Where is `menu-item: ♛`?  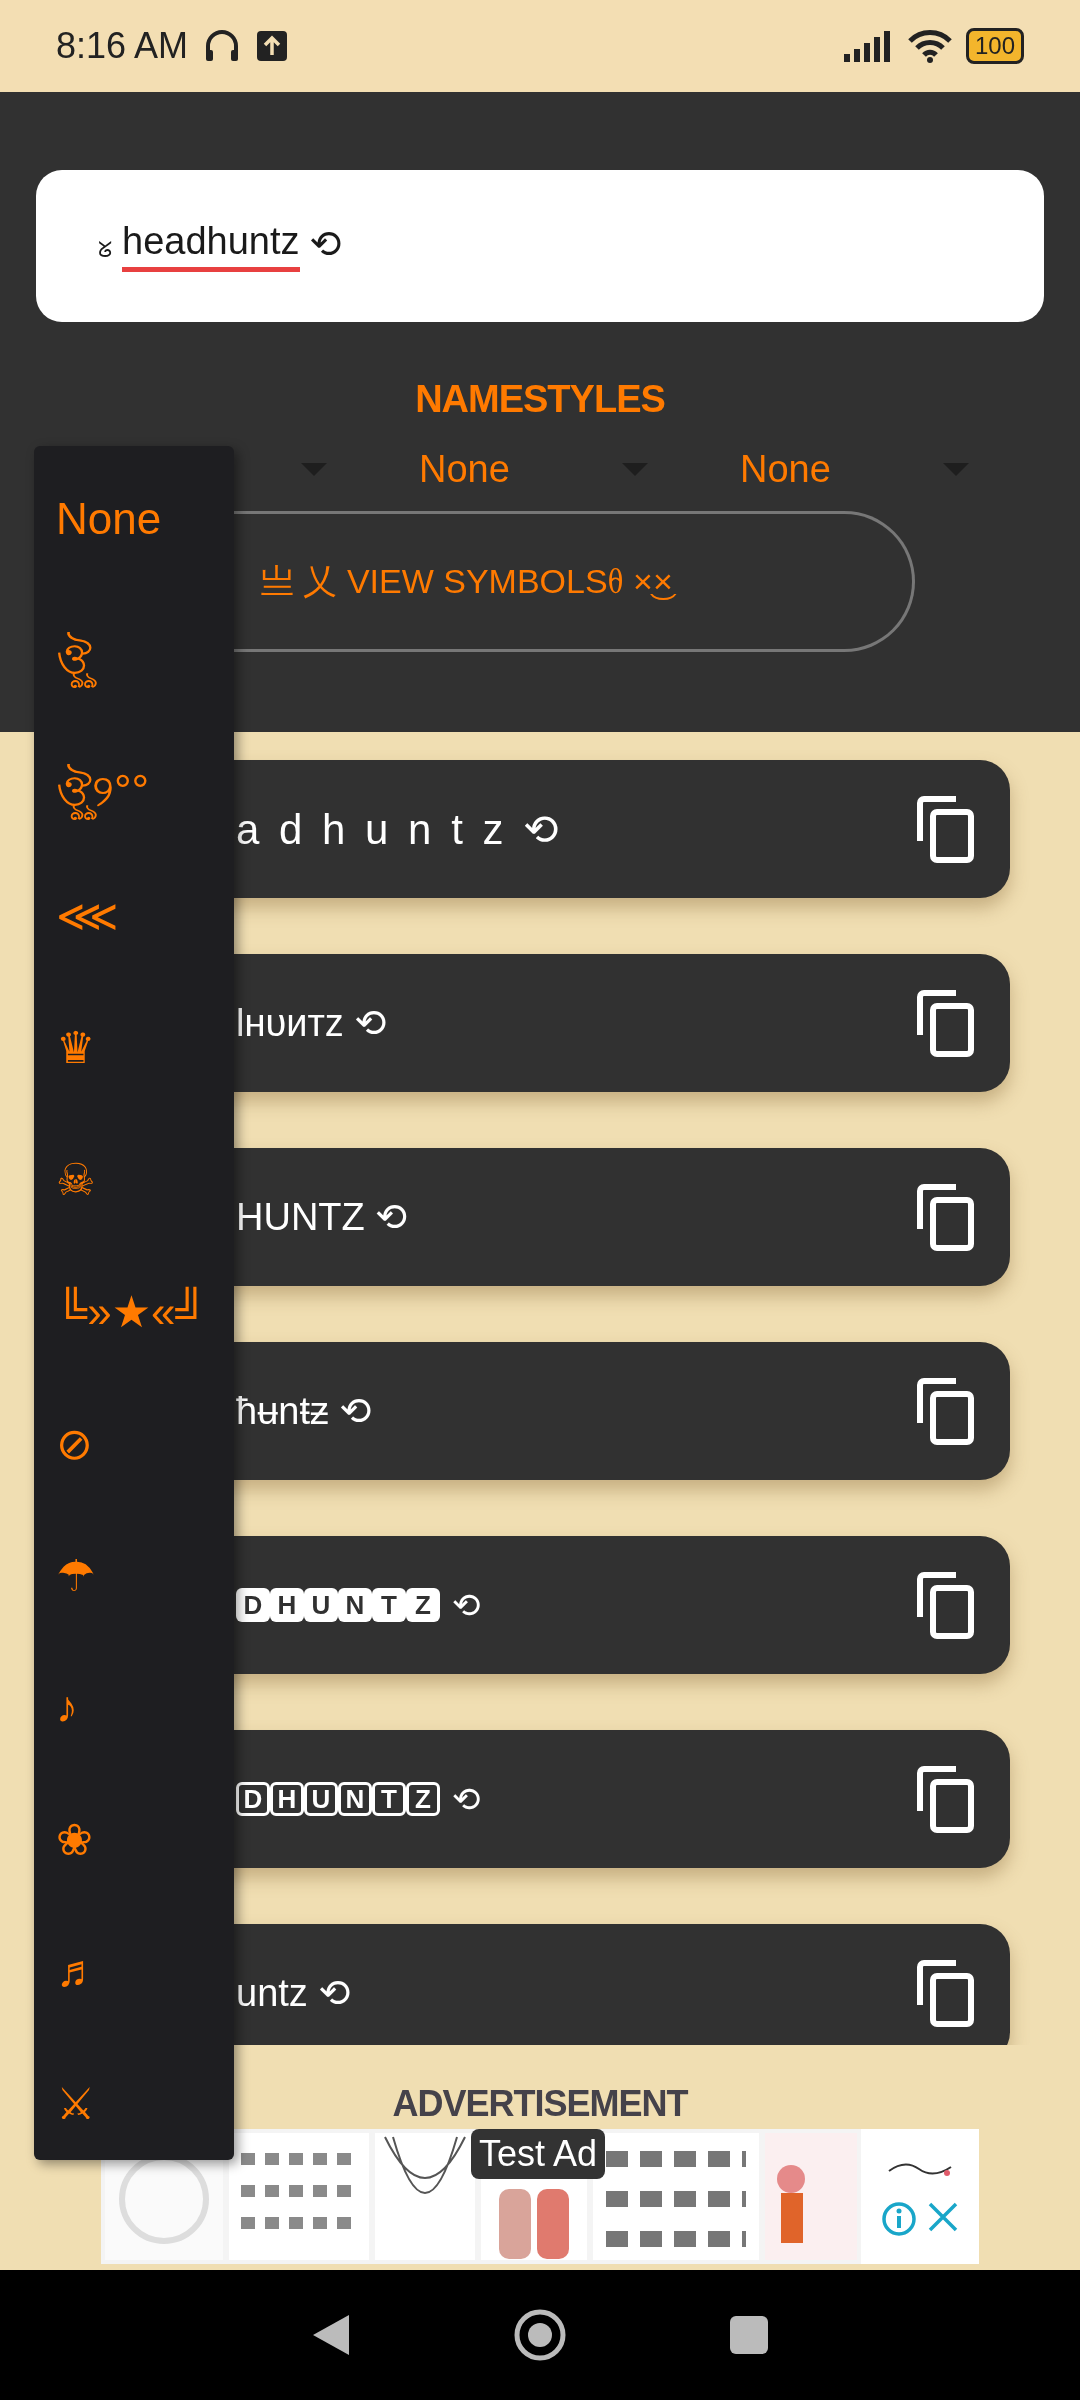
menu-item: ♛ is located at coordinates (134, 1078).